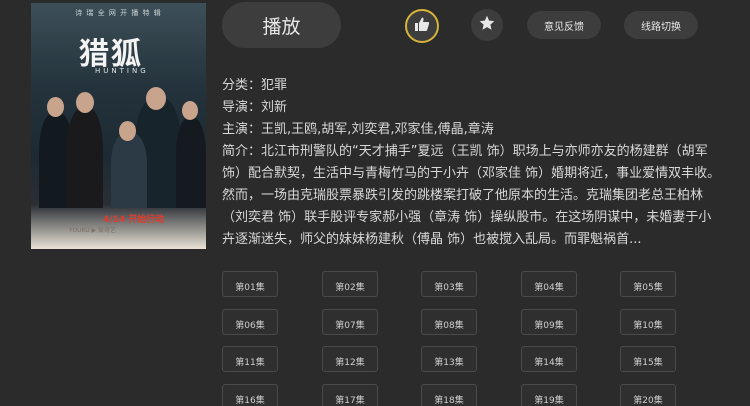  What do you see at coordinates (255, 85) in the screenshot?
I see `category-text: 分类：犯罪` at bounding box center [255, 85].